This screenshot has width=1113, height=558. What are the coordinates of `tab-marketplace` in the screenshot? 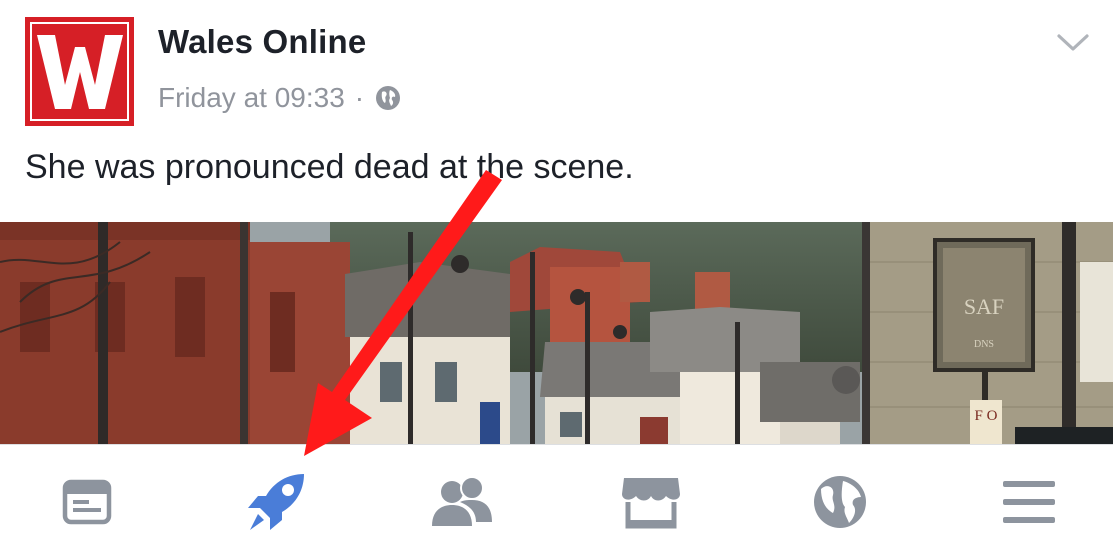 It's located at (651, 501).